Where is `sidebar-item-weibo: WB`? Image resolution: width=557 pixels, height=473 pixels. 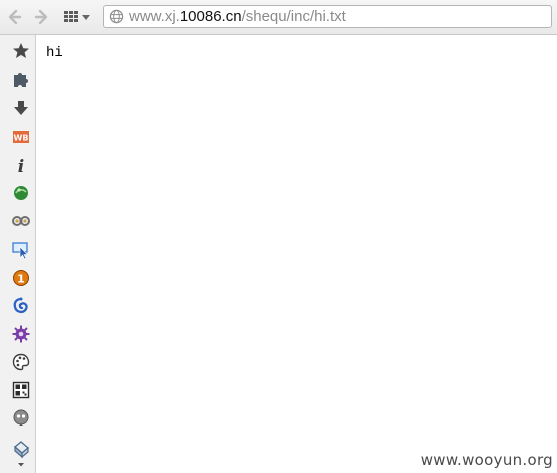
sidebar-item-weibo: WB is located at coordinates (21, 137).